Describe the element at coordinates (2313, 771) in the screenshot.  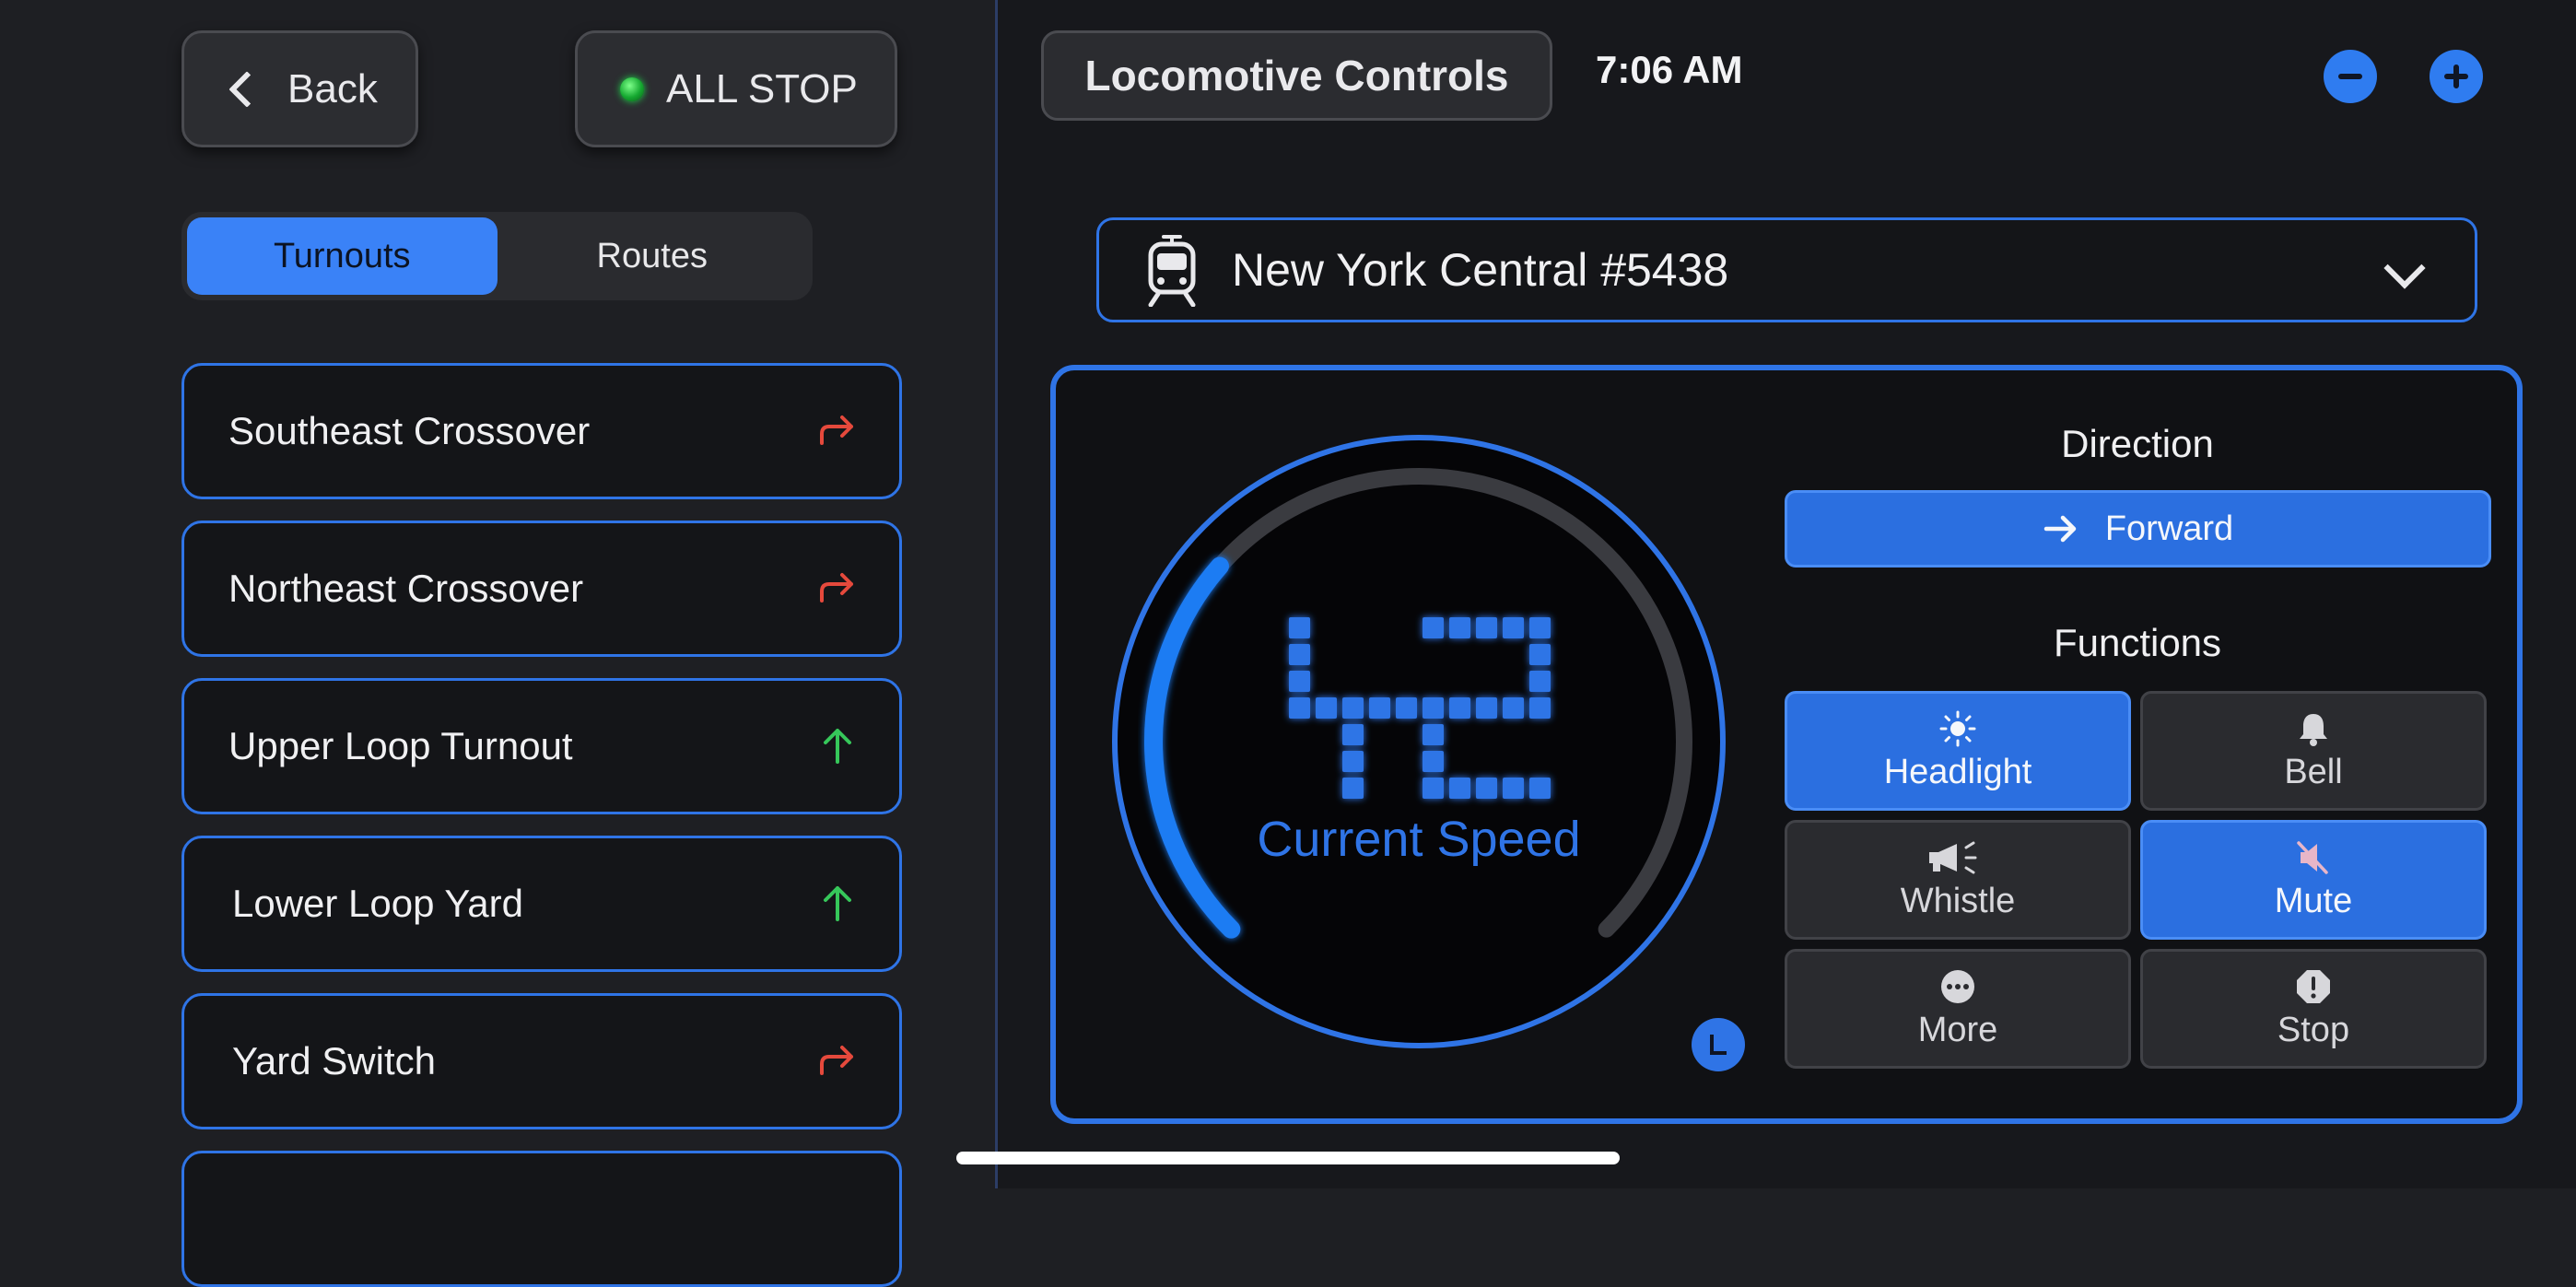
I see `function-label: Bell` at that location.